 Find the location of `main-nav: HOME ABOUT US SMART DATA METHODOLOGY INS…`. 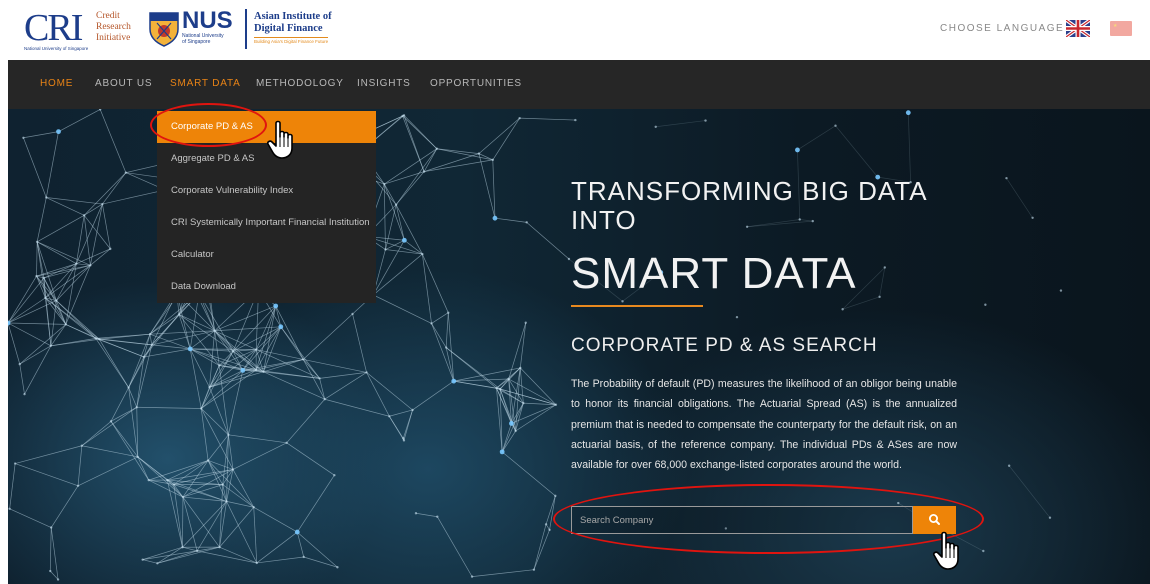

main-nav: HOME ABOUT US SMART DATA METHODOLOGY INS… is located at coordinates (579, 84).